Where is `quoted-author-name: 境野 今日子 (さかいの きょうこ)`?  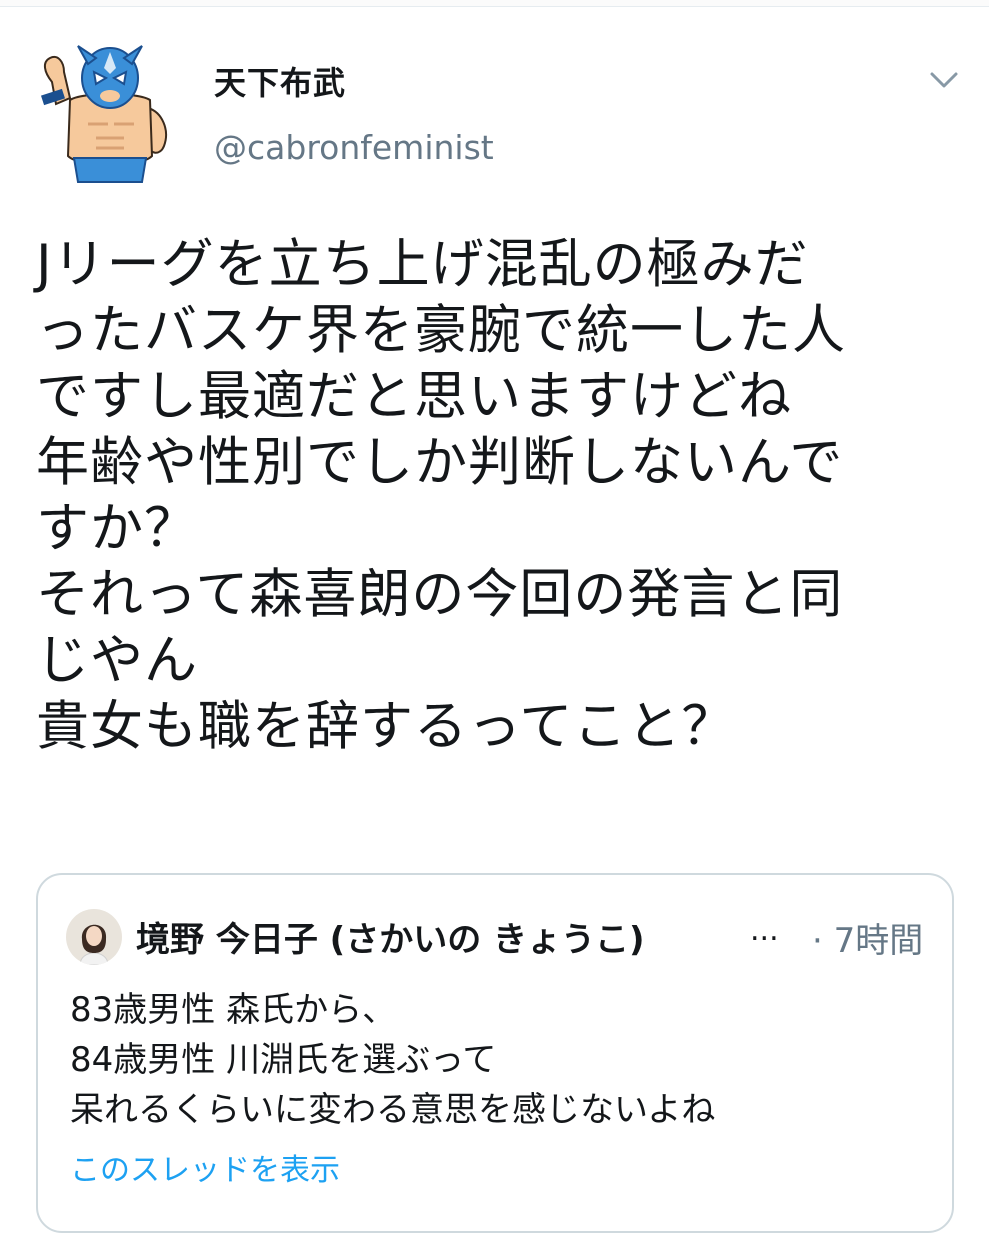 quoted-author-name: 境野 今日子 (さかいの きょうこ) is located at coordinates (390, 940).